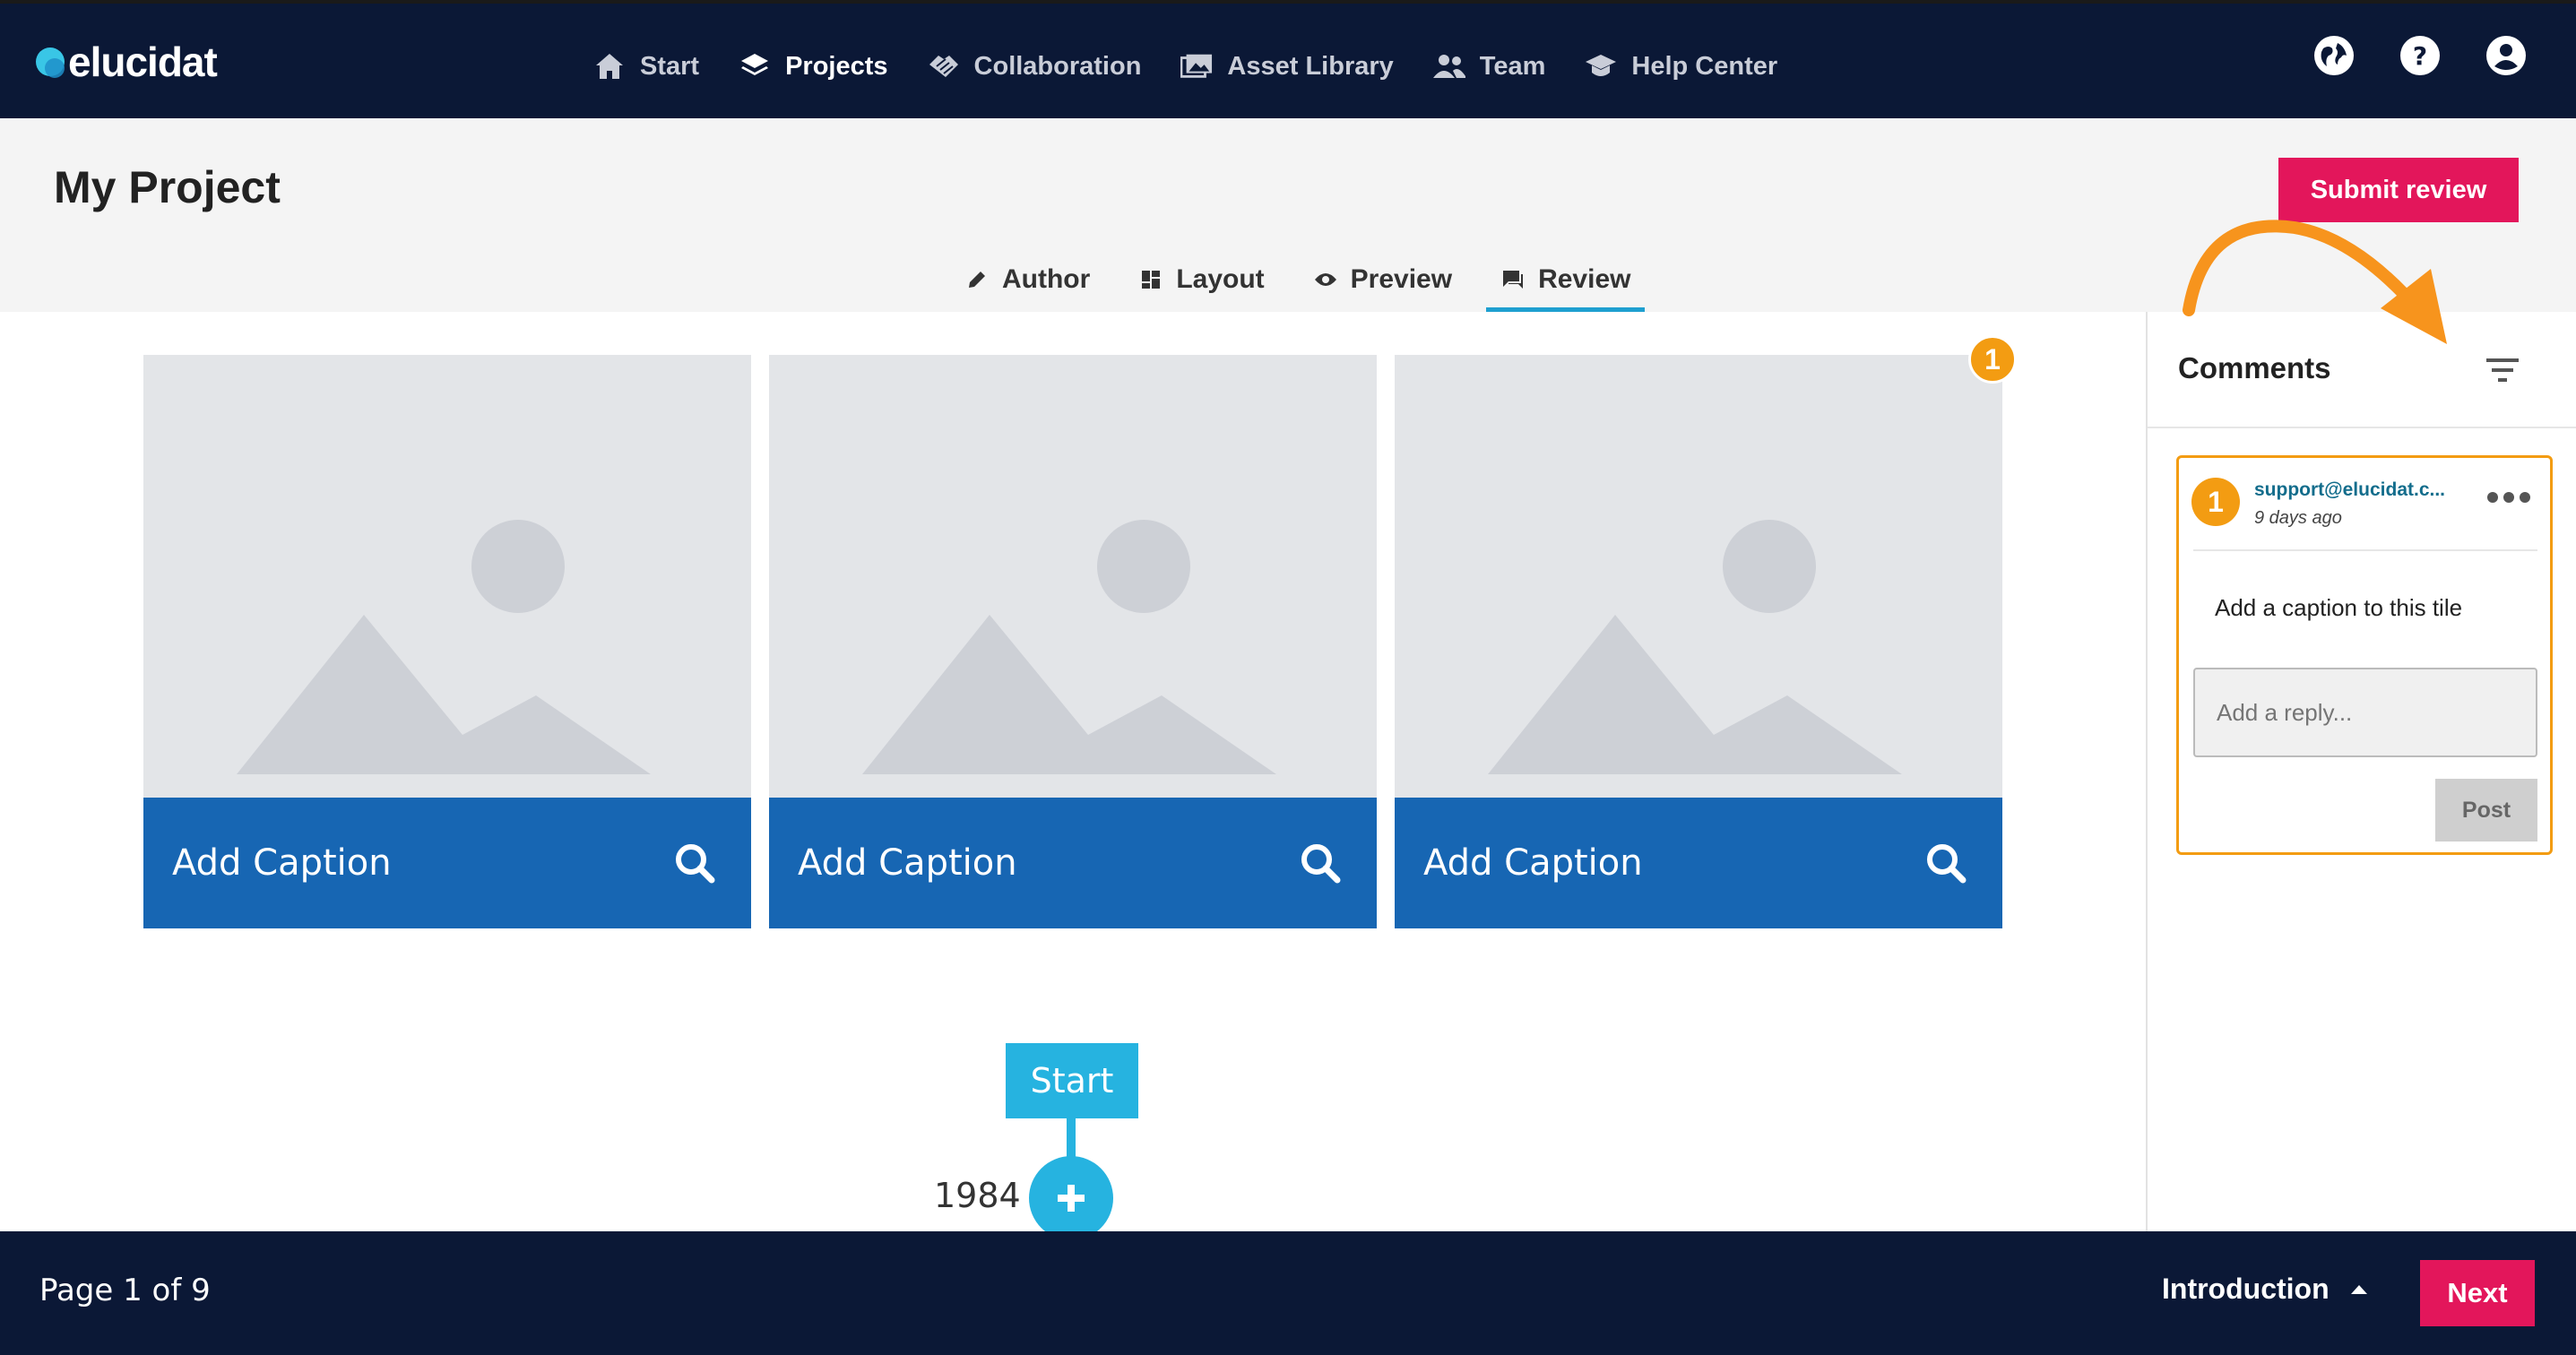  I want to click on pencil-icon, so click(977, 279).